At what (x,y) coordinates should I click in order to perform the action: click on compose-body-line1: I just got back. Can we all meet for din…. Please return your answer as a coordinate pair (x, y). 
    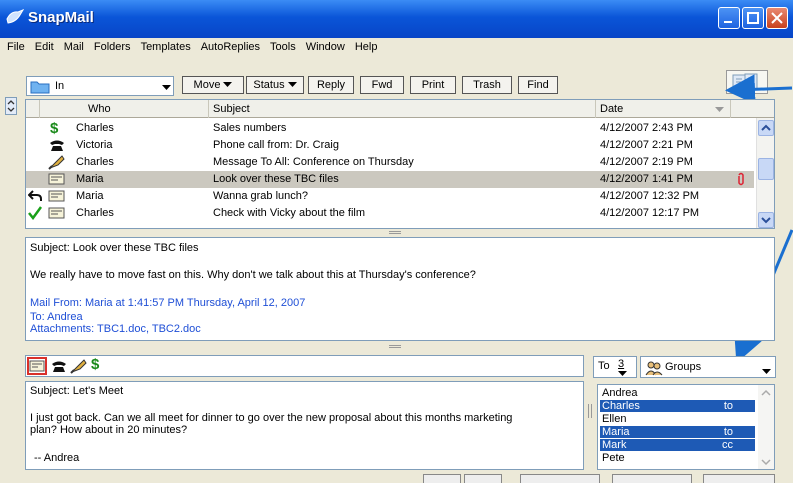
    Looking at the image, I should click on (271, 418).